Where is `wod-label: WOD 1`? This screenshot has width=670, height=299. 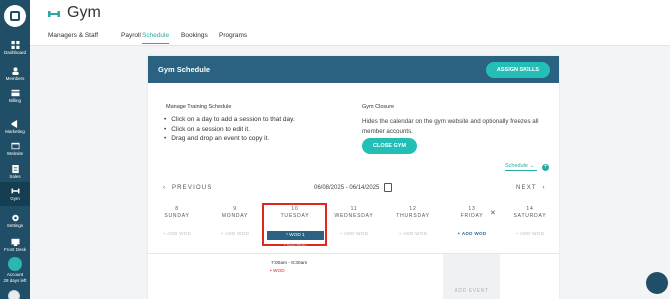
wod-label: WOD 1 is located at coordinates (297, 235).